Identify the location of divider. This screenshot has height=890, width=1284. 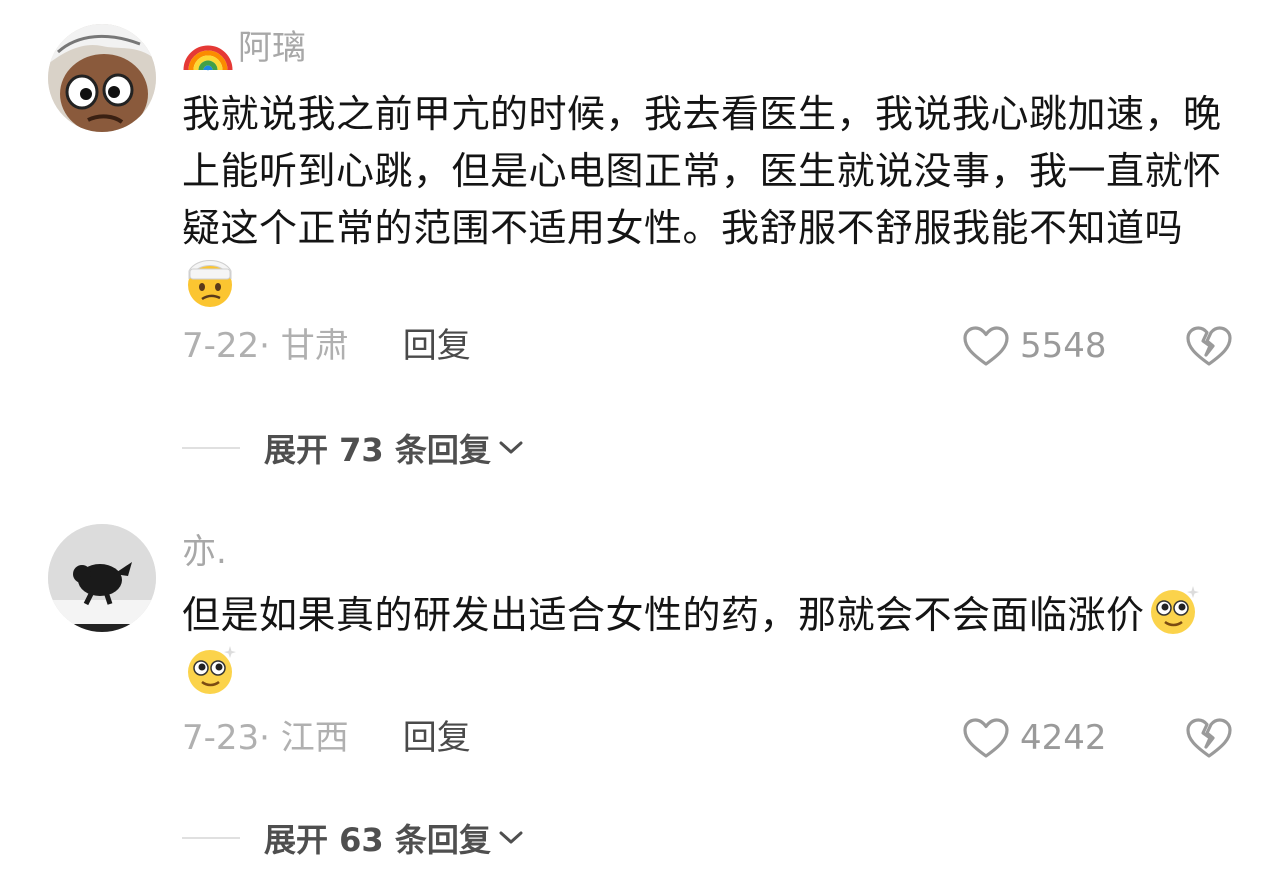
(211, 838).